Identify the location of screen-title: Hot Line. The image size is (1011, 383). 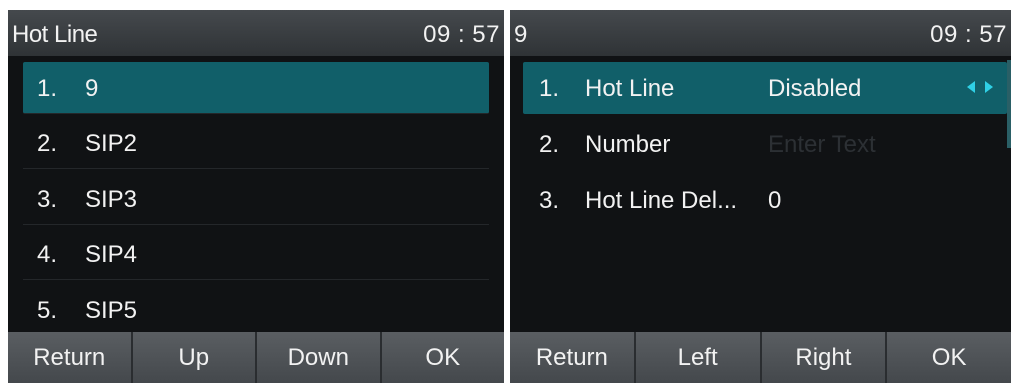
(55, 34).